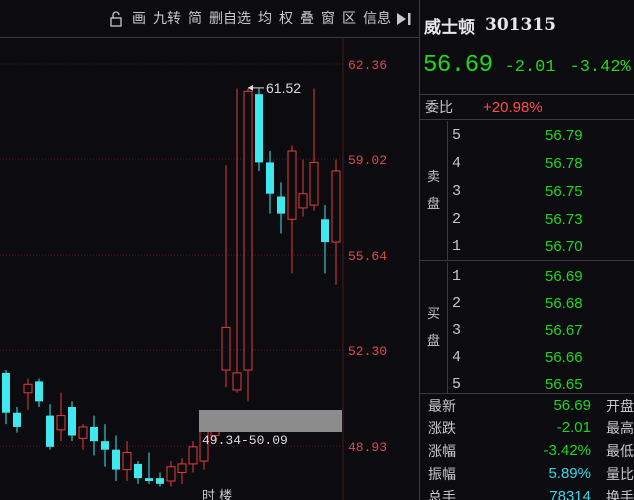  Describe the element at coordinates (541, 191) in the screenshot. I see `sell-level-3: 3 56.75` at that location.